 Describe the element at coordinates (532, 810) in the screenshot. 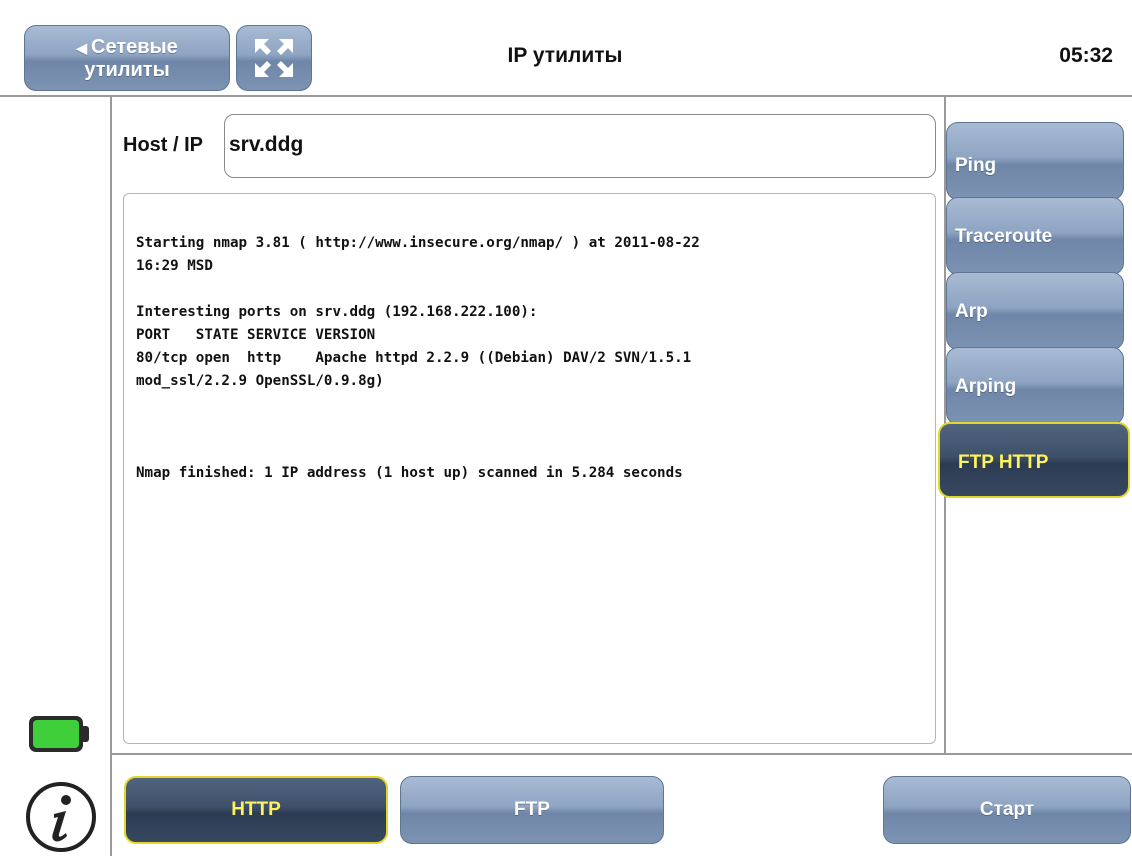

I see `ftp-button: FTP` at that location.